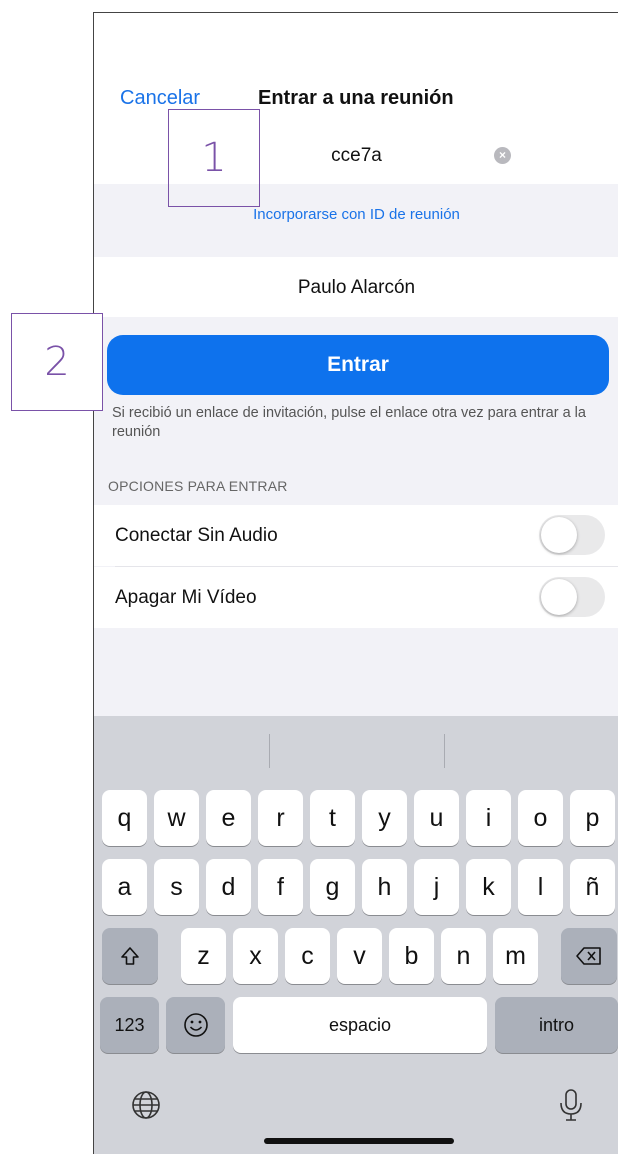 This screenshot has height=1154, width=618. I want to click on key-e: e, so click(228, 818).